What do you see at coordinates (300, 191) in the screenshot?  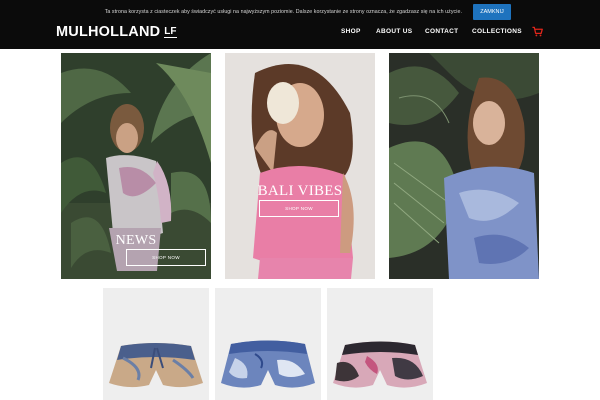 I see `tile-title-bali-vibes: BALI VIBES` at bounding box center [300, 191].